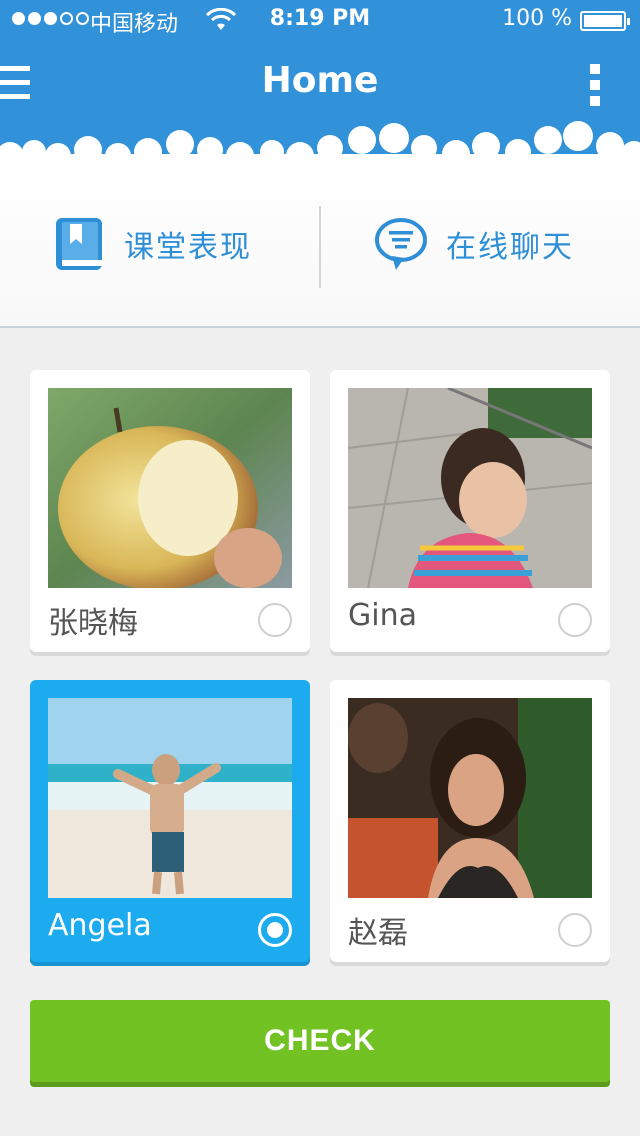 The width and height of the screenshot is (640, 1136). I want to click on student-card: Gina, so click(470, 511).